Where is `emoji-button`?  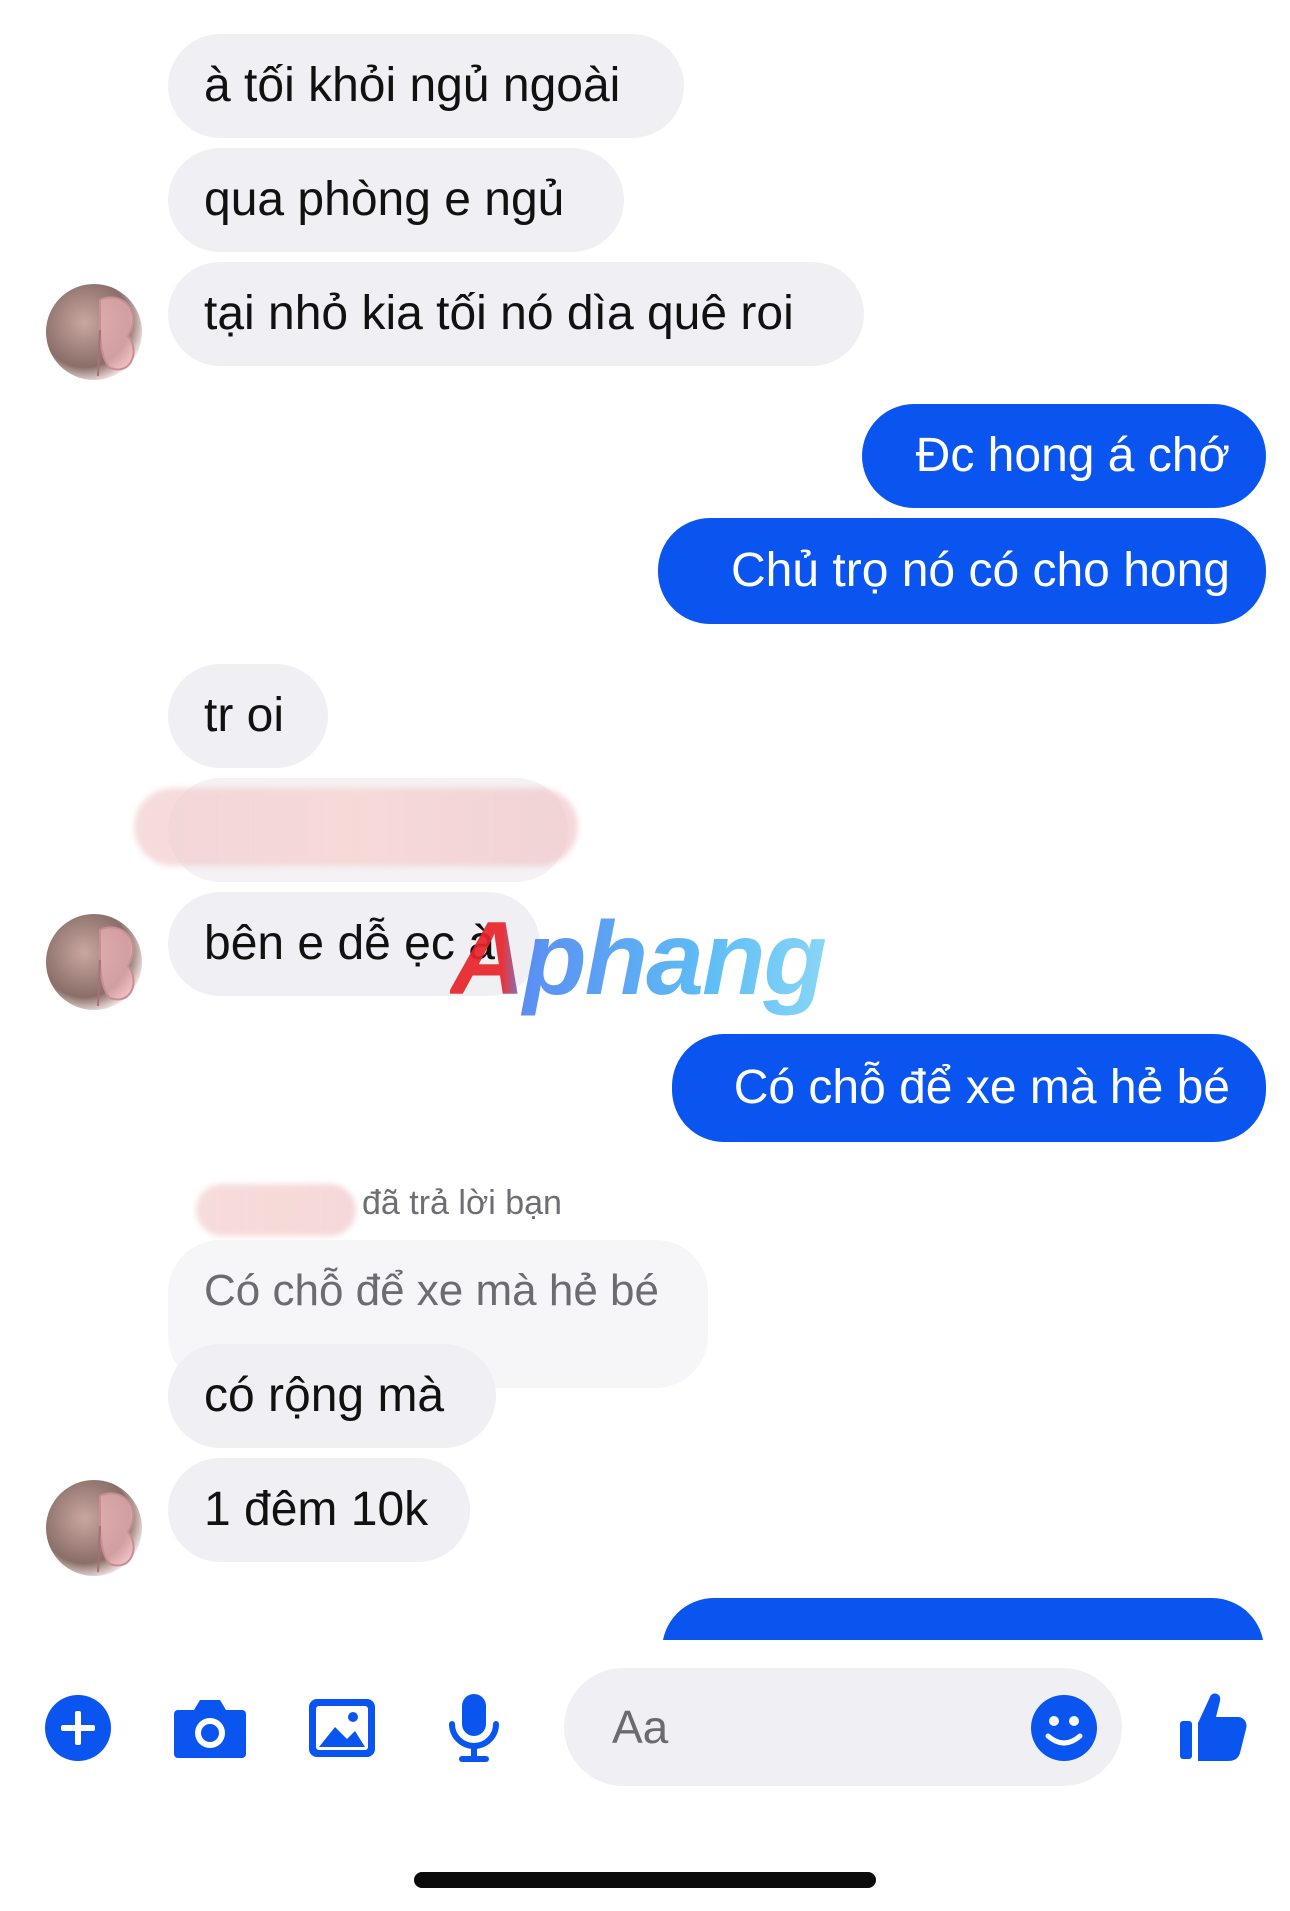 emoji-button is located at coordinates (1064, 1728).